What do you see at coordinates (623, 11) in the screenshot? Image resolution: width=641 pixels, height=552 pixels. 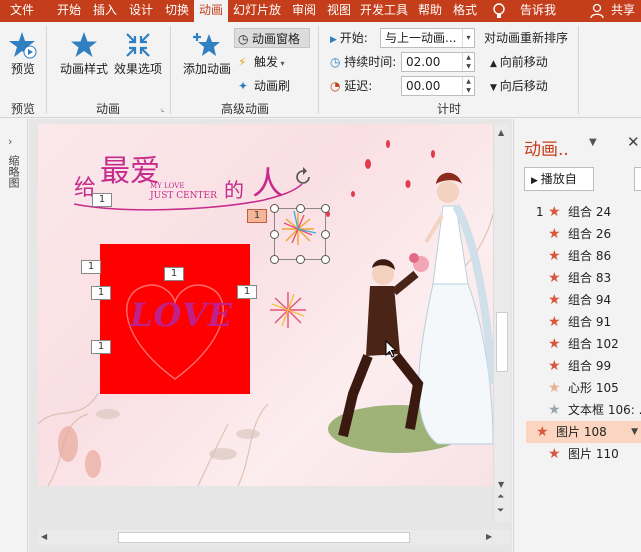 I see `share-button: 共享` at bounding box center [623, 11].